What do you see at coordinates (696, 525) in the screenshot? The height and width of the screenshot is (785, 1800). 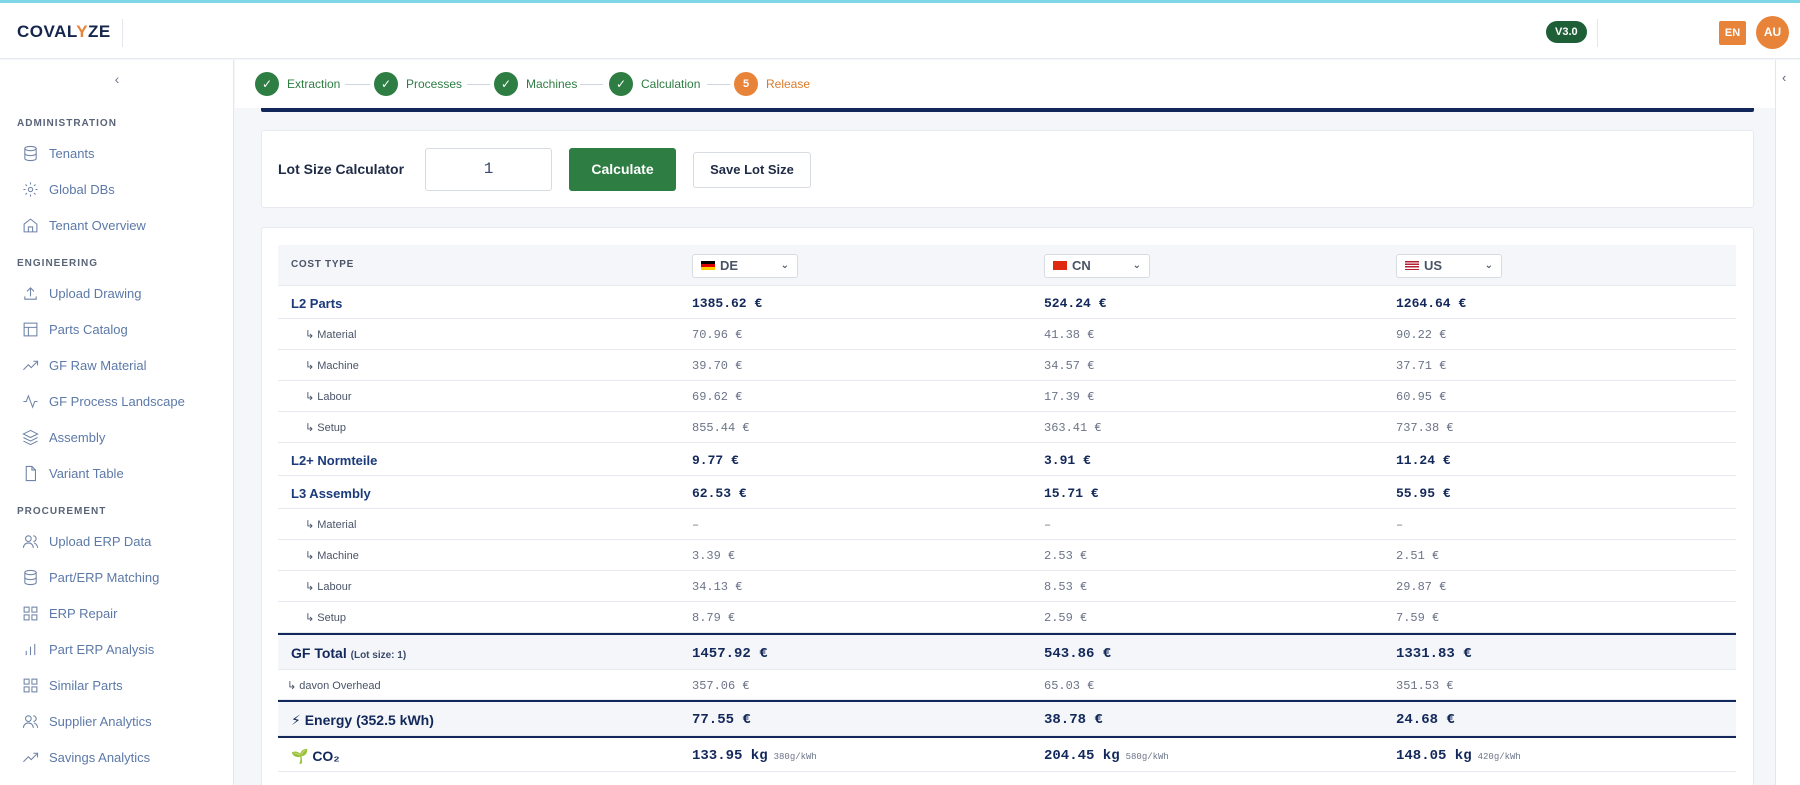 I see `cost-value-de: –` at bounding box center [696, 525].